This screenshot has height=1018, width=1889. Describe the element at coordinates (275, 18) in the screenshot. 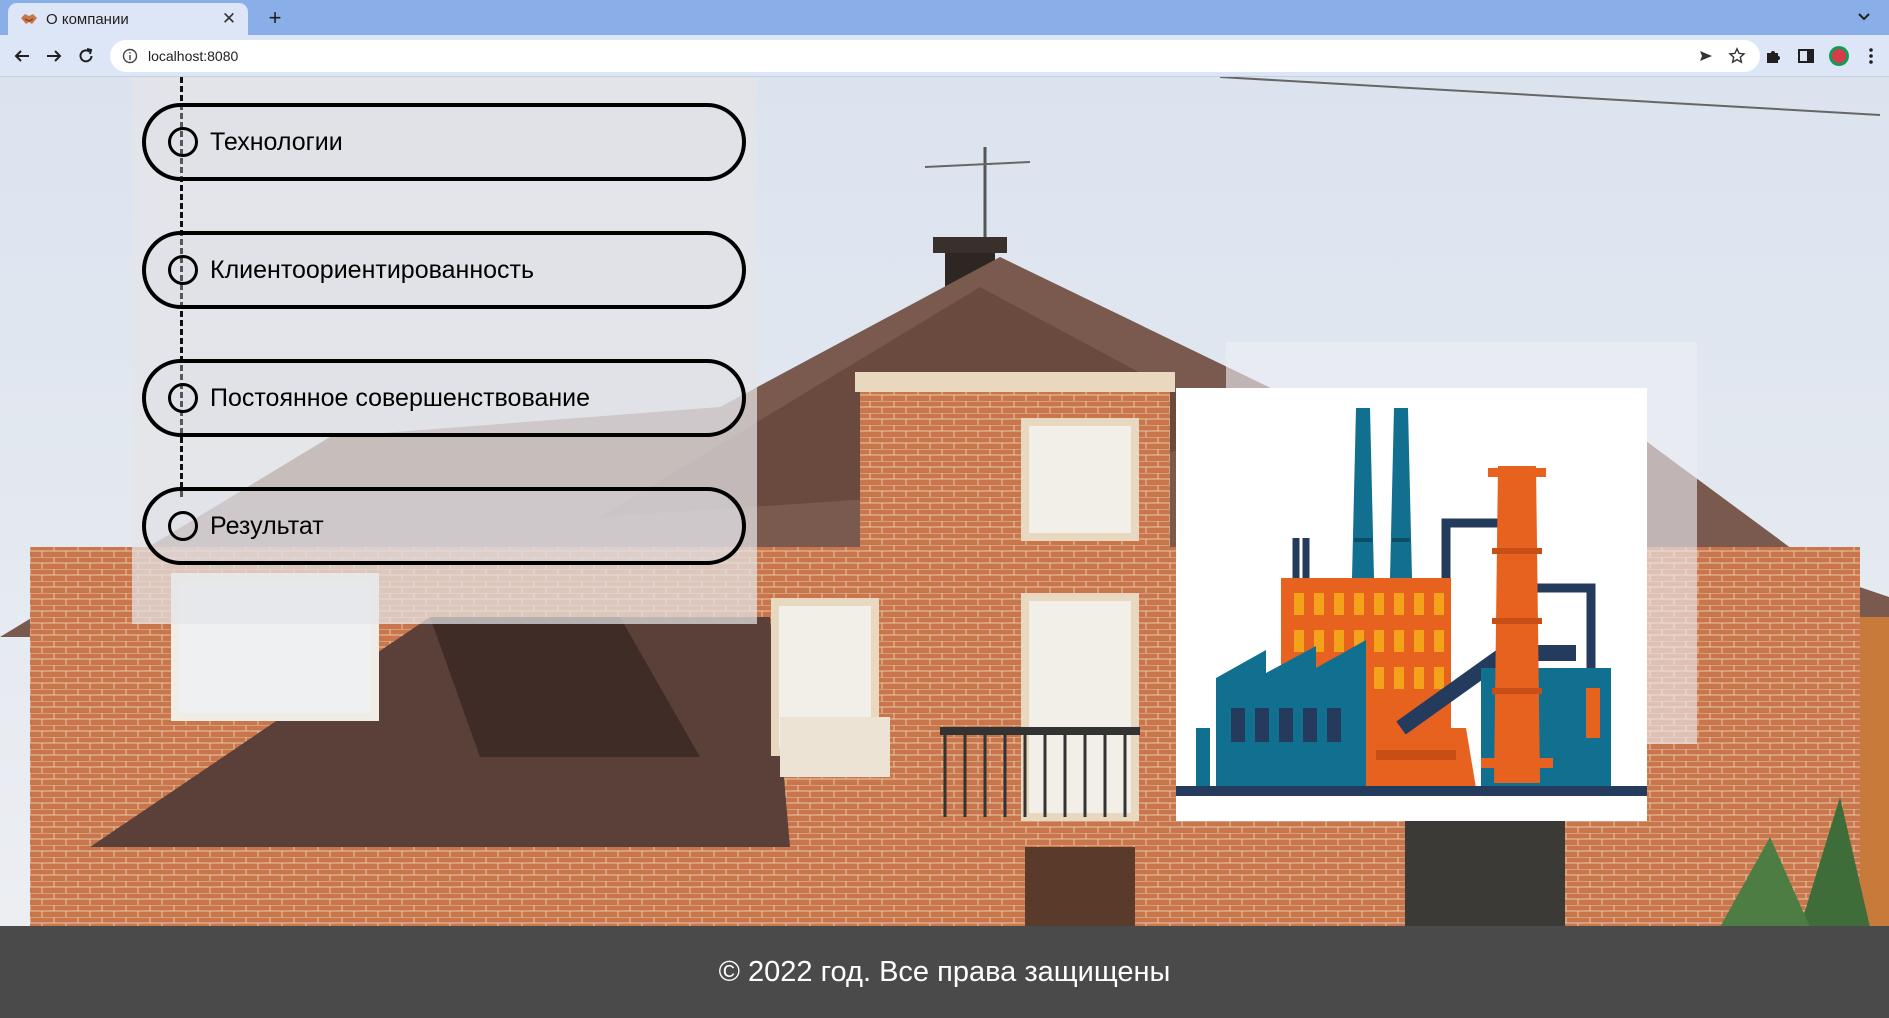

I see `plus-icon: +` at that location.